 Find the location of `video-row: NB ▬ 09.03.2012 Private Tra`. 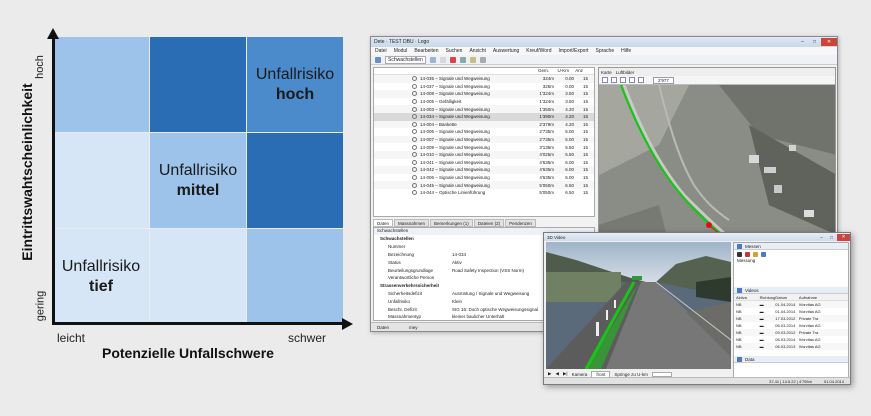

video-row: NB ▬ 09.03.2012 Private Tra is located at coordinates (791, 332).